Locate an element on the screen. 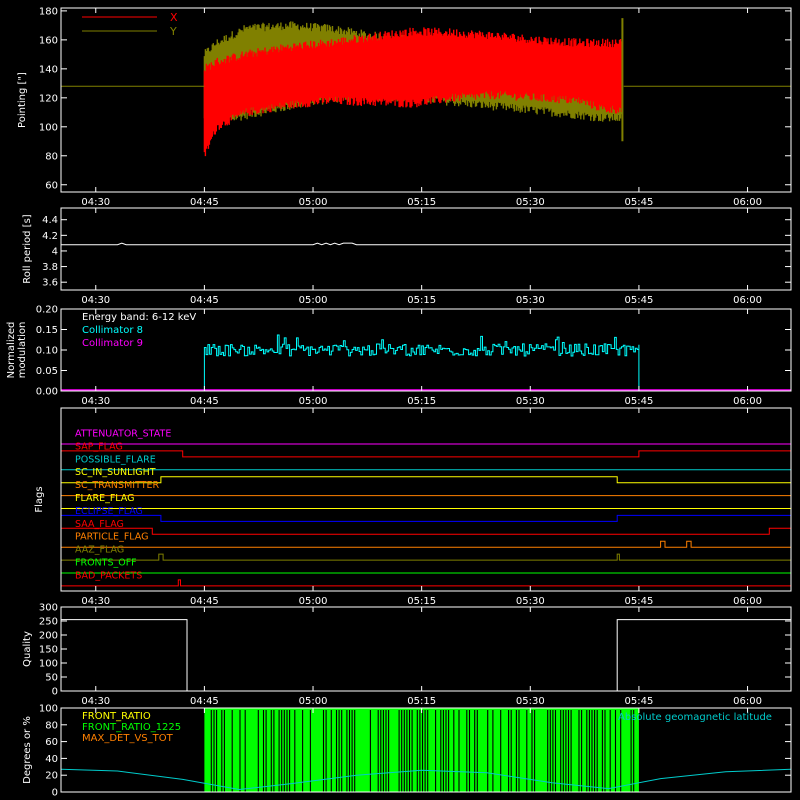 The height and width of the screenshot is (800, 800). pointing-ylabel: Pointing ["] is located at coordinates (22, 100).